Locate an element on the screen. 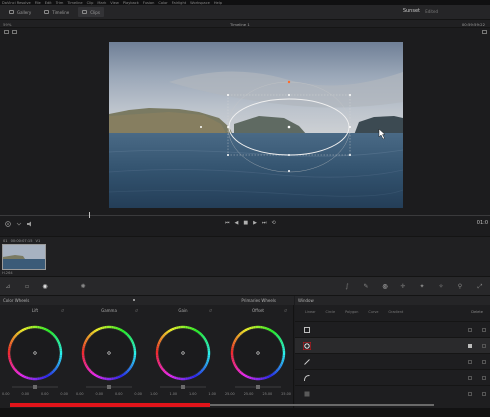  gamma-reset-icon: ↺ is located at coordinates (136, 310).